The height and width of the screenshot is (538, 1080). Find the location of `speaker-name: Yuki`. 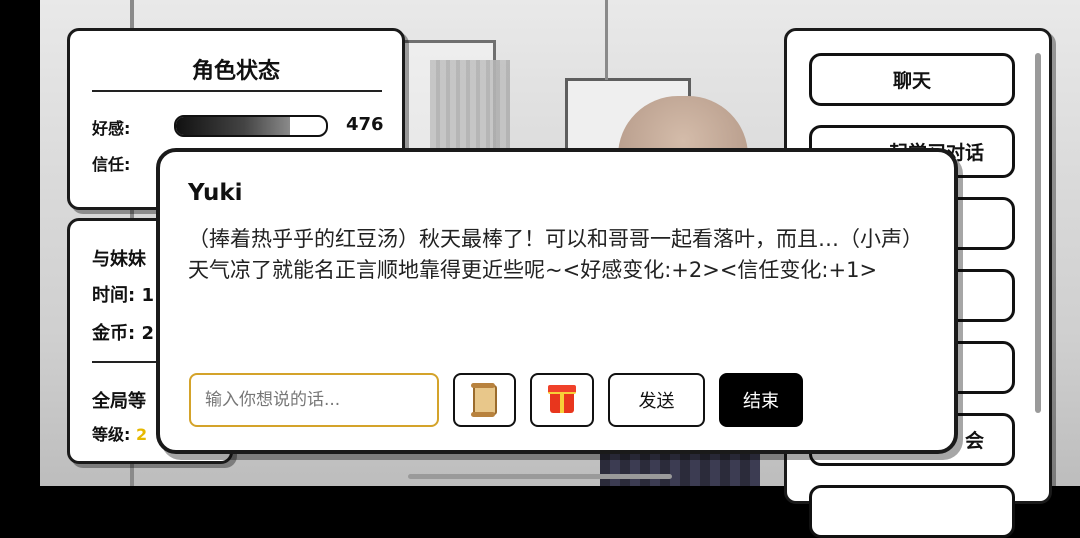

speaker-name: Yuki is located at coordinates (215, 193).